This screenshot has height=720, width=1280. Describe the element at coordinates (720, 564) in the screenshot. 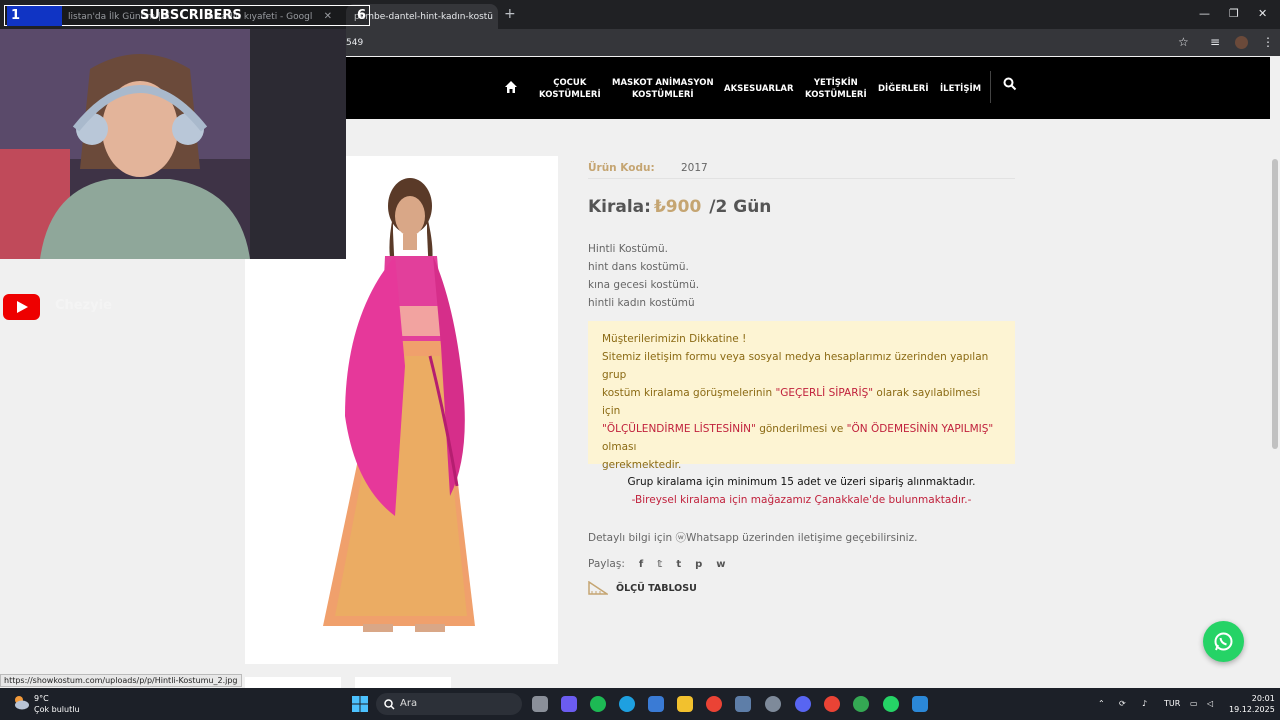

I see `whatsapp-share-icon: w` at that location.